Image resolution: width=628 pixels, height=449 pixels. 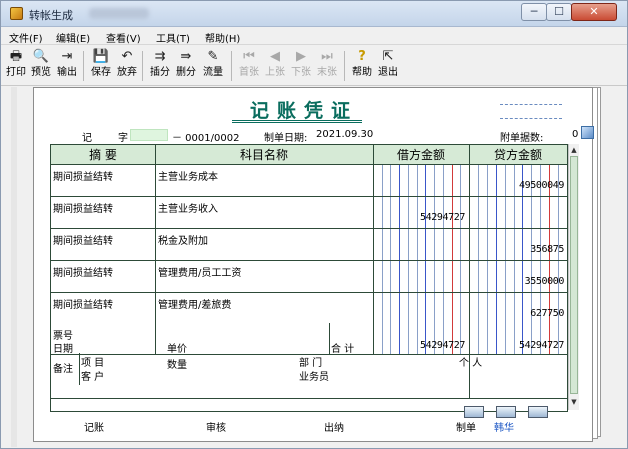 What do you see at coordinates (309, 245) in the screenshot?
I see `table-row: 期间损益结转 税金及附加 356875` at bounding box center [309, 245].